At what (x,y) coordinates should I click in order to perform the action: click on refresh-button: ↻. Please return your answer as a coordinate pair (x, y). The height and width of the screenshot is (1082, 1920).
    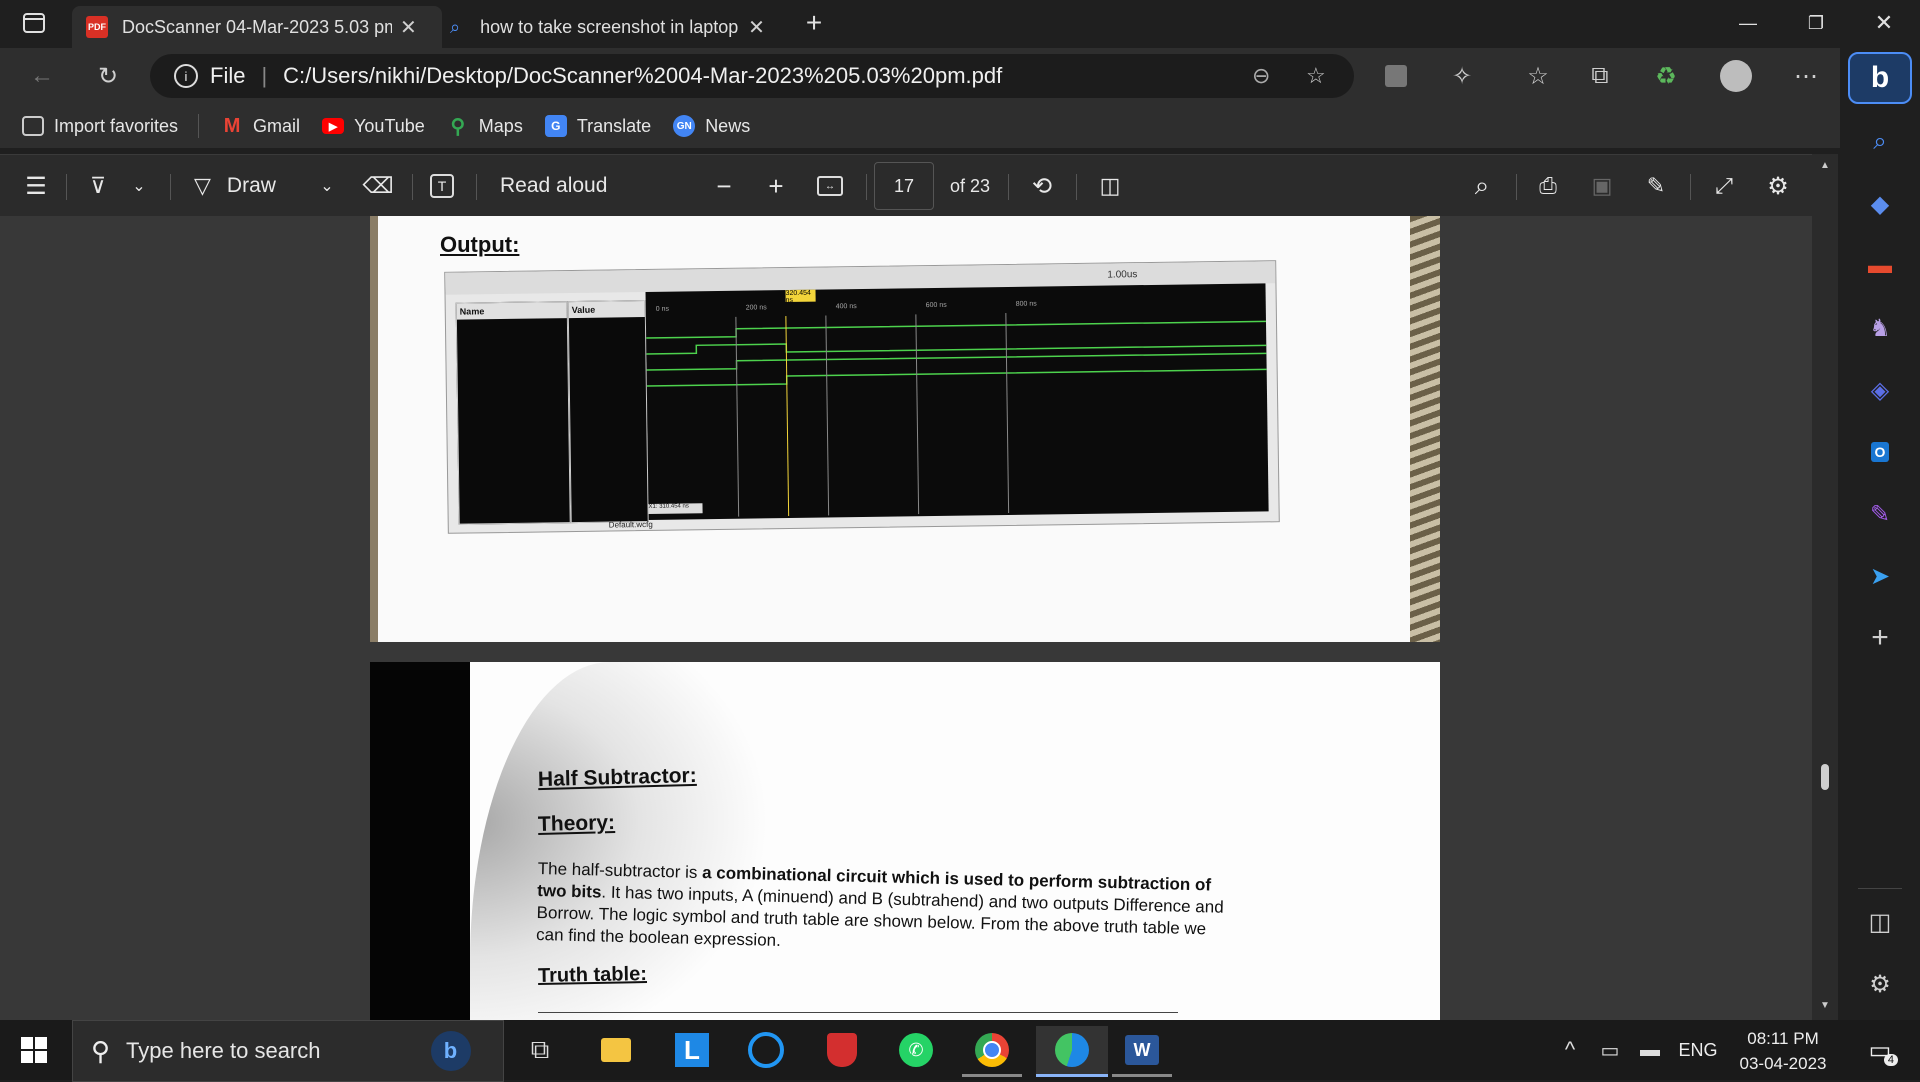
    Looking at the image, I should click on (108, 76).